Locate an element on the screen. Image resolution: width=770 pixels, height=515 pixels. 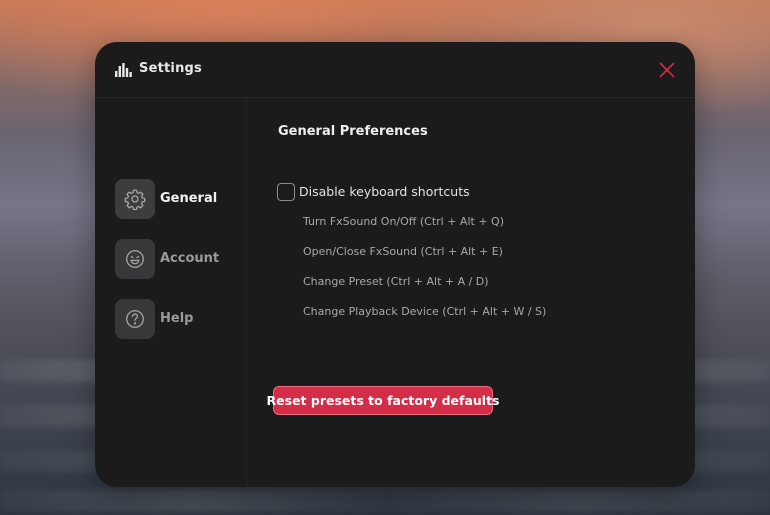
close-icon is located at coordinates (667, 70).